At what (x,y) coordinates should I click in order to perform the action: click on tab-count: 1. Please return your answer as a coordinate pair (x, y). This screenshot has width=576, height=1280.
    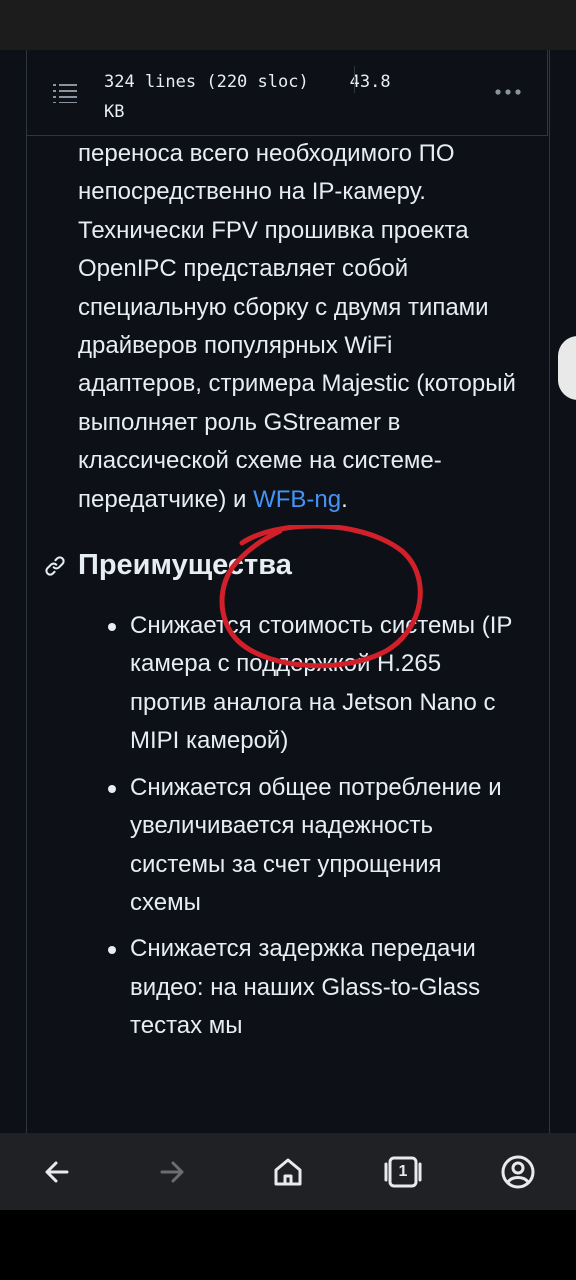
    Looking at the image, I should click on (403, 1171).